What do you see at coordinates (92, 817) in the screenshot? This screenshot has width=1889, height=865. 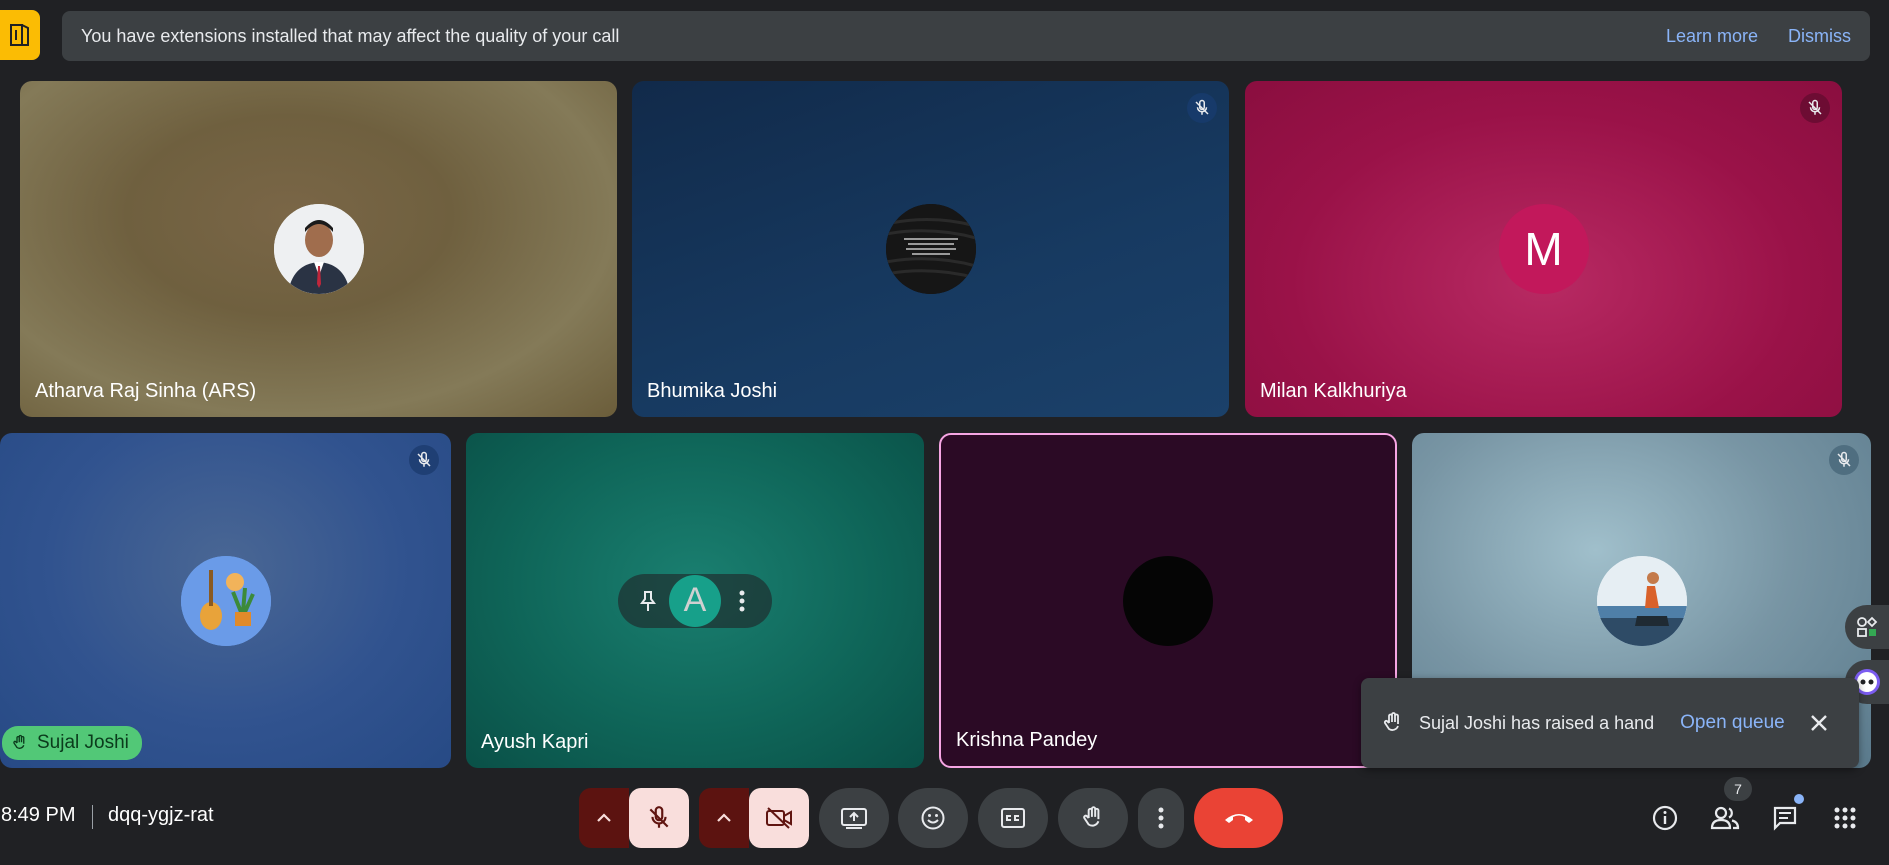 I see `divider` at bounding box center [92, 817].